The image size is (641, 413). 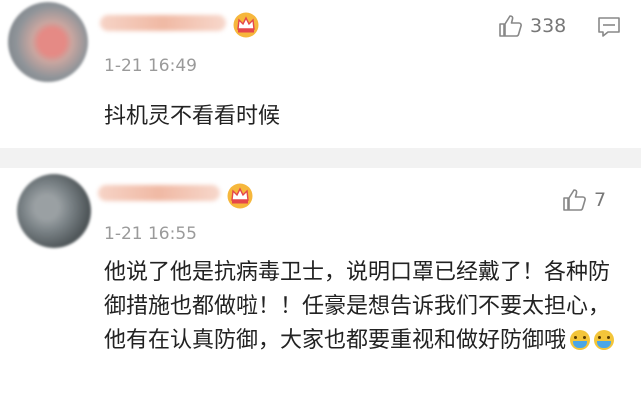 What do you see at coordinates (548, 26) in the screenshot?
I see `like-count: 338` at bounding box center [548, 26].